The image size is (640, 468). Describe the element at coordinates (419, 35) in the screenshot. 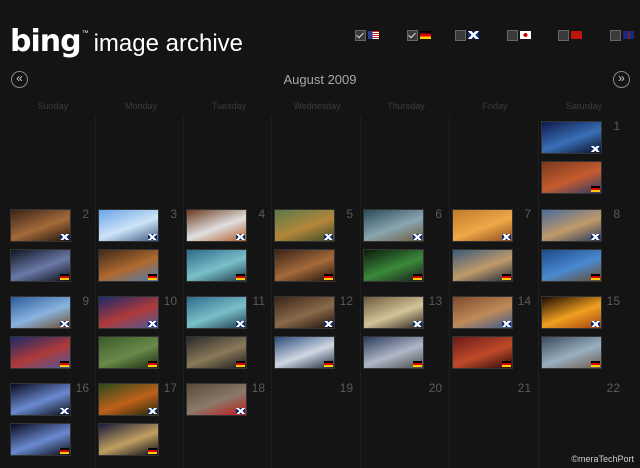

I see `filter-de-de` at that location.